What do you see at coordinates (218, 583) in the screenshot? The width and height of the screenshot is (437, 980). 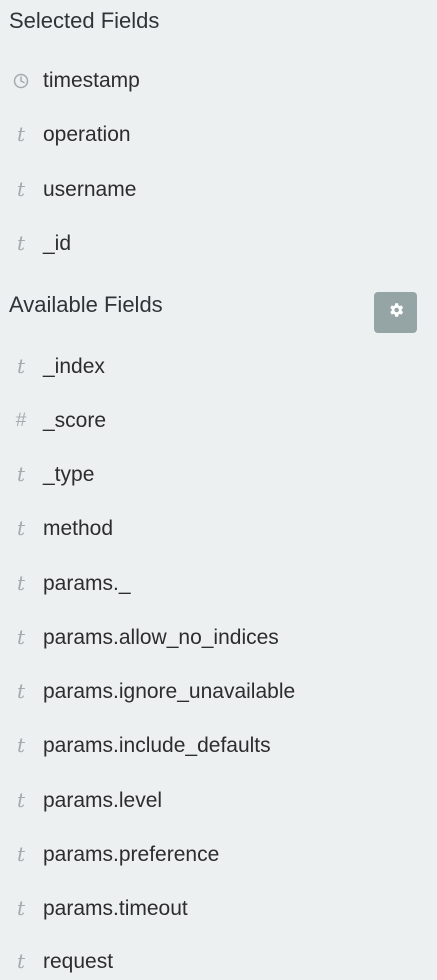 I see `field-item-params: t params._` at bounding box center [218, 583].